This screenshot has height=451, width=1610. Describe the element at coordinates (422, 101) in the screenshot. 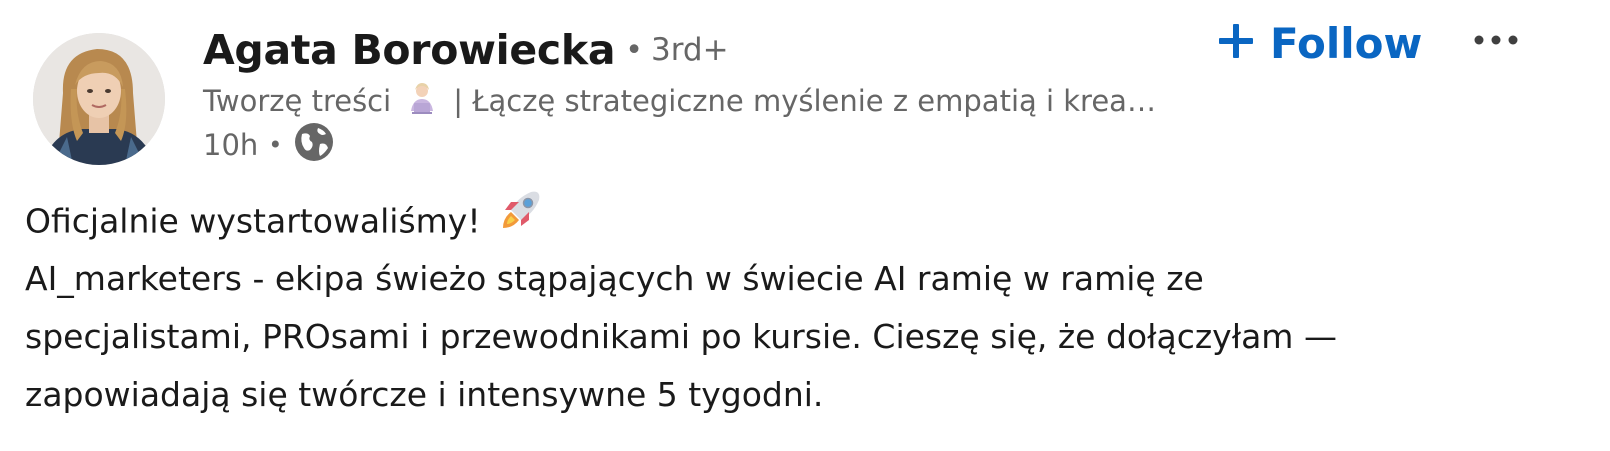

I see `person-with-laptop-emoji-icon` at that location.